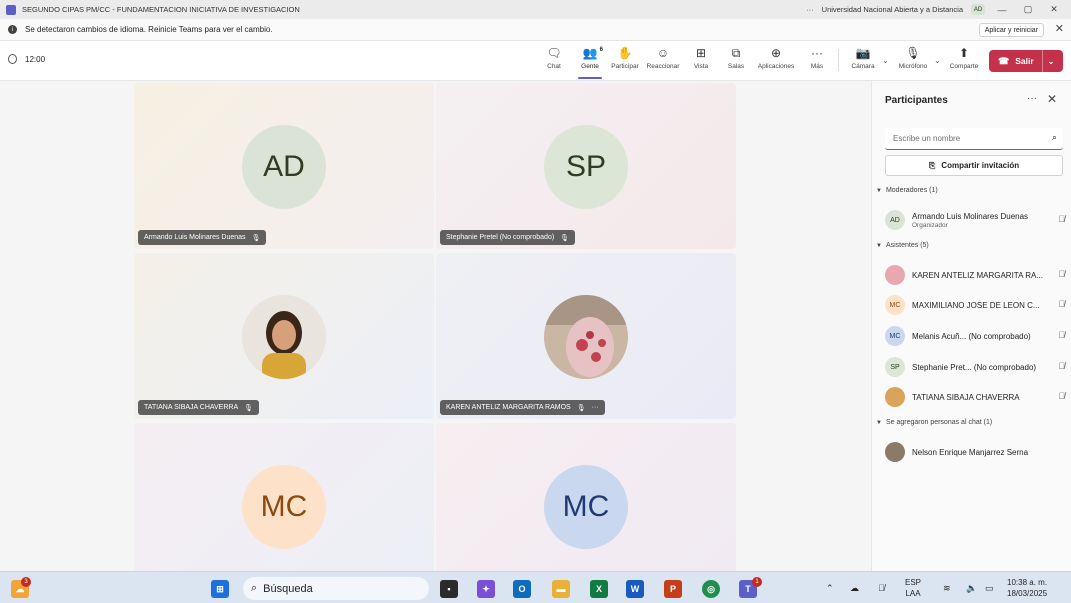  Describe the element at coordinates (975, 367) in the screenshot. I see `participant-row: SP Stephanie Pret... (No comprobado) 🎙̸` at that location.